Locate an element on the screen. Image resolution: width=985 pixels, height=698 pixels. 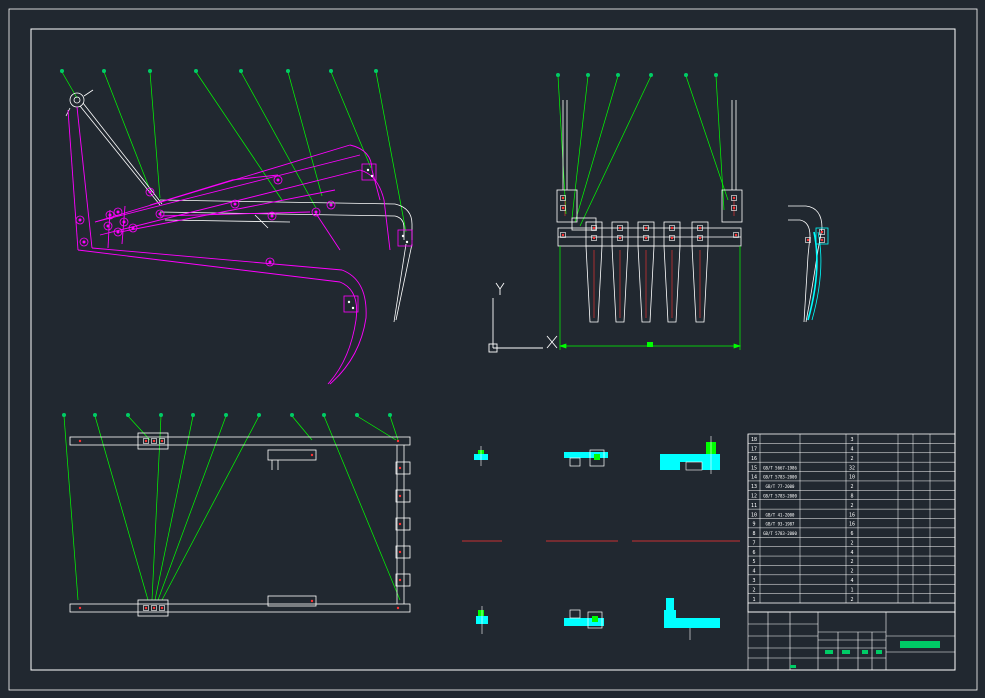
bom-row-qty: 10 is located at coordinates (852, 478).